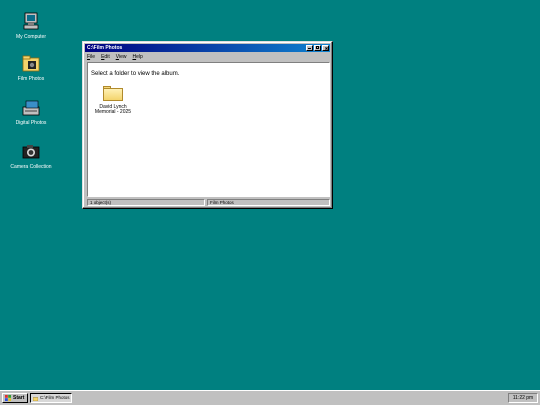  What do you see at coordinates (31, 123) in the screenshot?
I see `desktop-icon-label: Digital Photos` at bounding box center [31, 123].